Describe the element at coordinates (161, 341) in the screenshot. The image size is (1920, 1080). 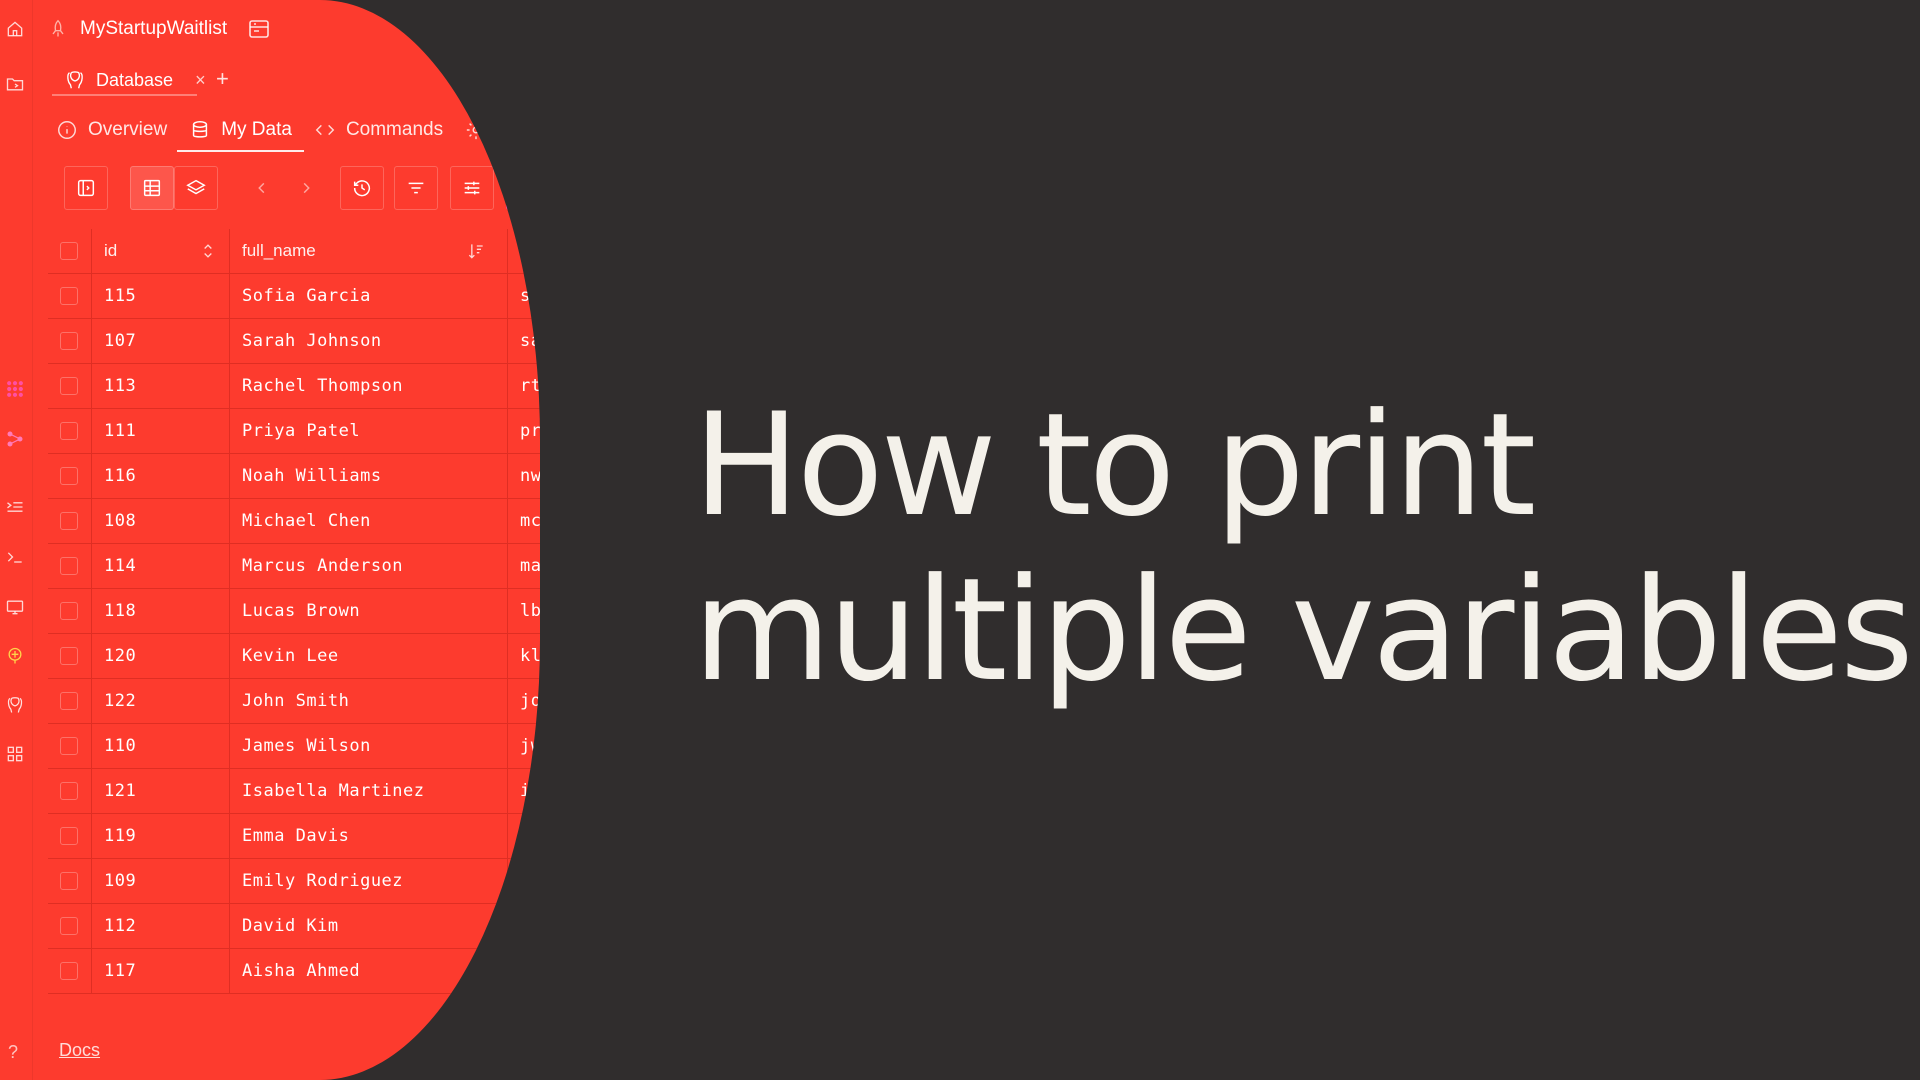
I see `cell-id: 107` at that location.